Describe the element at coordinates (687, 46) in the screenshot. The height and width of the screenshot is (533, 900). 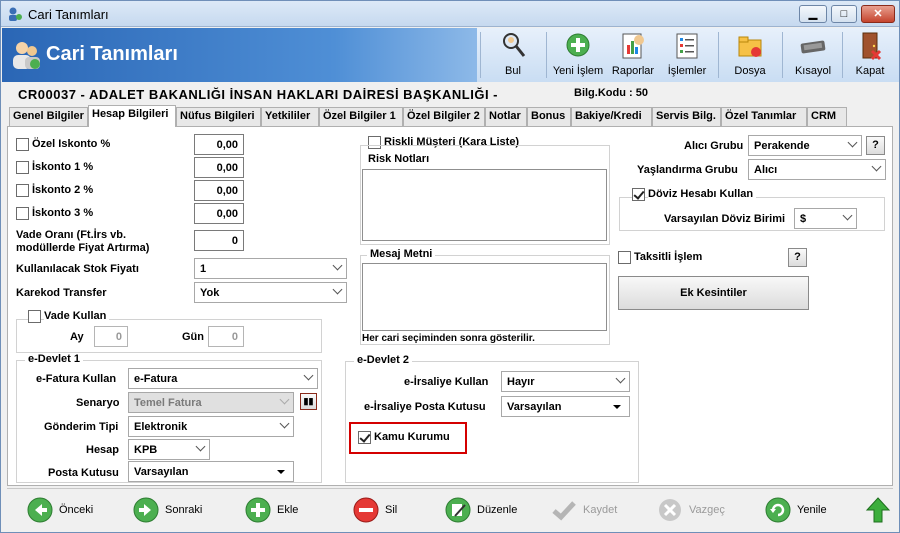
I see `list-icon` at that location.